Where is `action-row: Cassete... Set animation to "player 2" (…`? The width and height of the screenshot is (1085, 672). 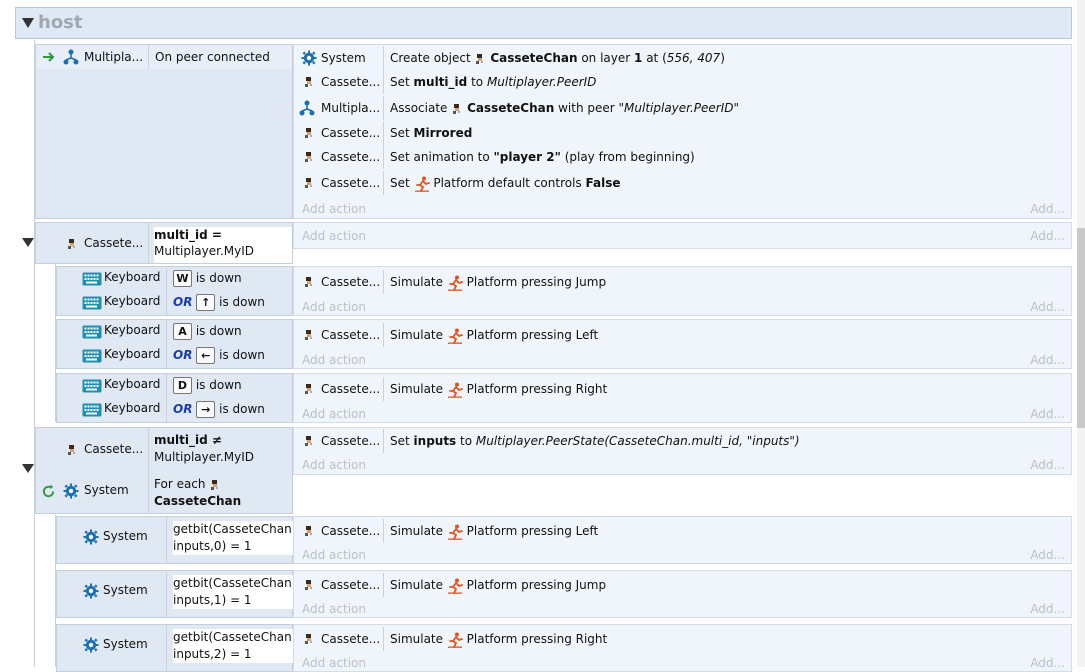
action-row: Cassete... Set animation to "player 2" (… is located at coordinates (682, 157).